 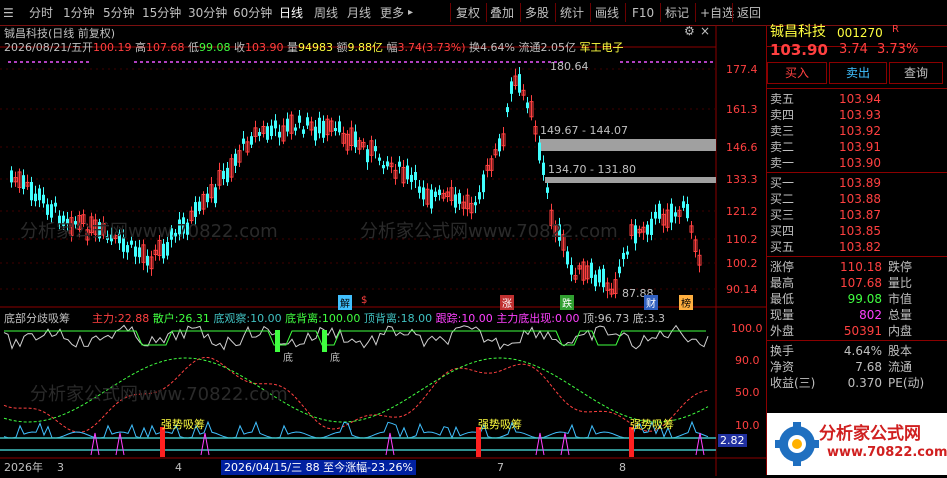 I want to click on tool-f10: F10, so click(x=643, y=13).